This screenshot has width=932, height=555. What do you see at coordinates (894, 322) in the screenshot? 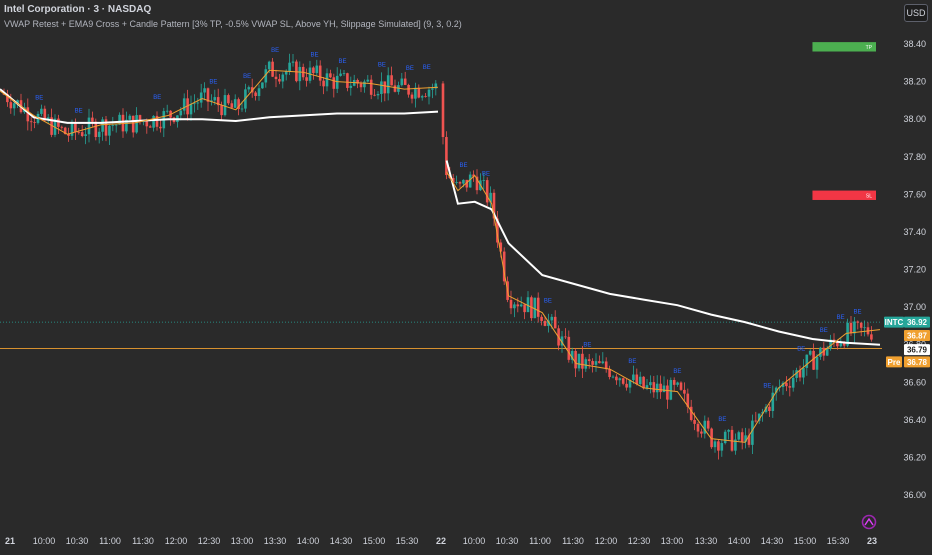
I see `symbol-tag: INTC` at bounding box center [894, 322].